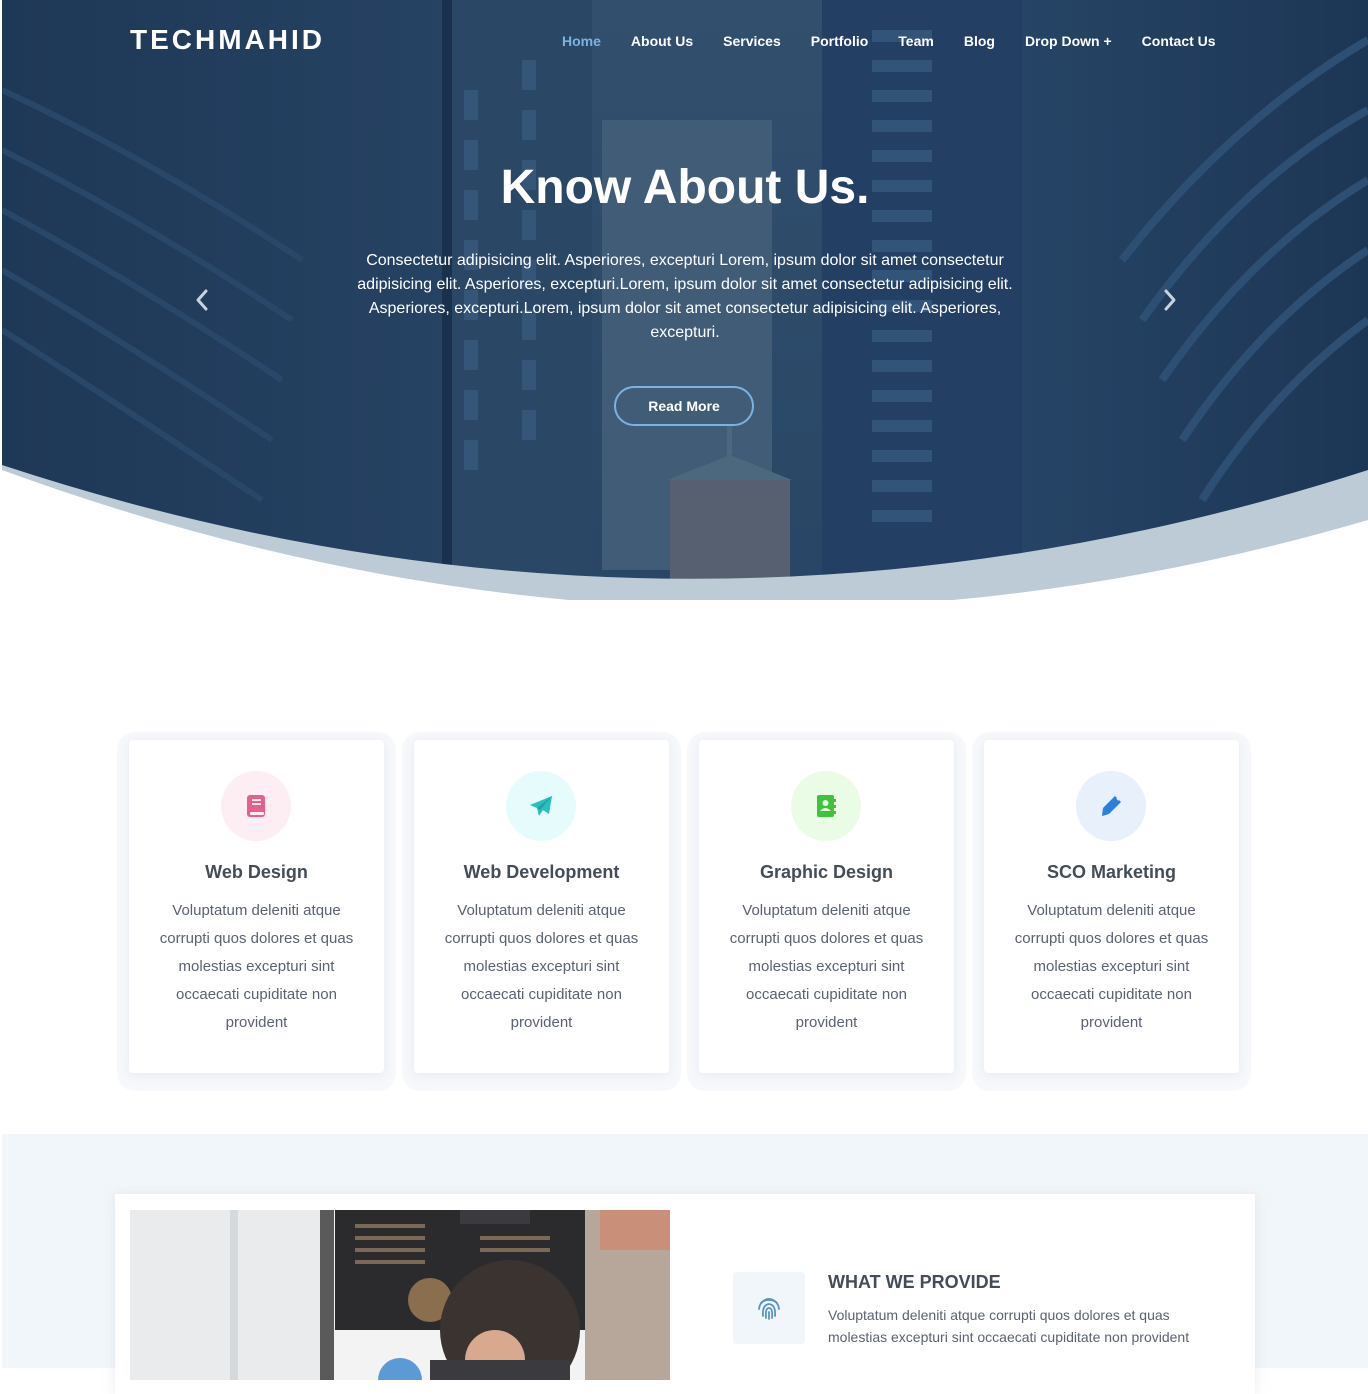 Image resolution: width=1368 pixels, height=1394 pixels. What do you see at coordinates (1111, 872) in the screenshot?
I see `service-title: SCO Marketing` at bounding box center [1111, 872].